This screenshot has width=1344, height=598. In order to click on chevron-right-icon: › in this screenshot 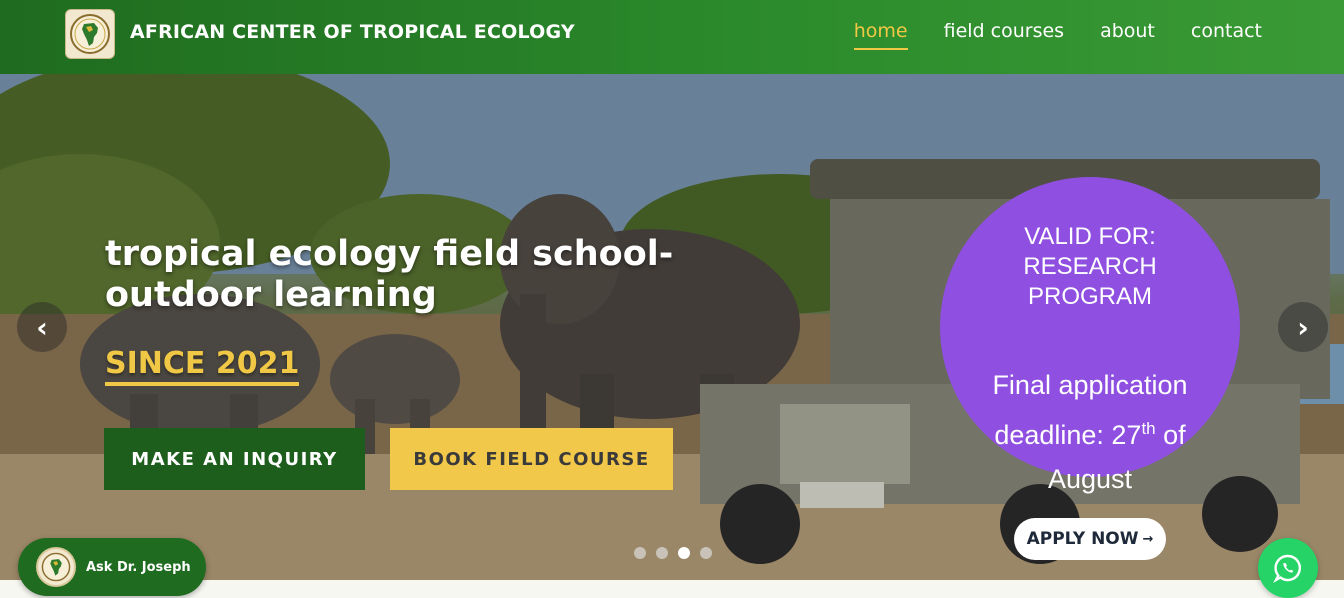, I will do `click(1303, 327)`.